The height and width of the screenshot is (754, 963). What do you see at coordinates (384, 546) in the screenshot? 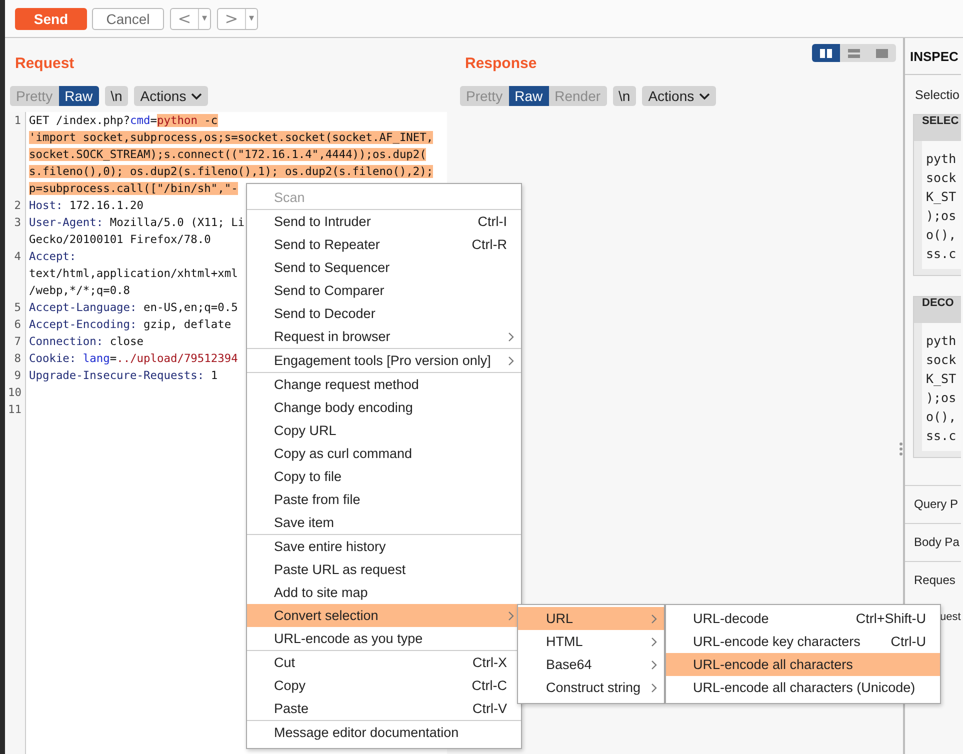
I see `menu-item: Save entire history` at bounding box center [384, 546].